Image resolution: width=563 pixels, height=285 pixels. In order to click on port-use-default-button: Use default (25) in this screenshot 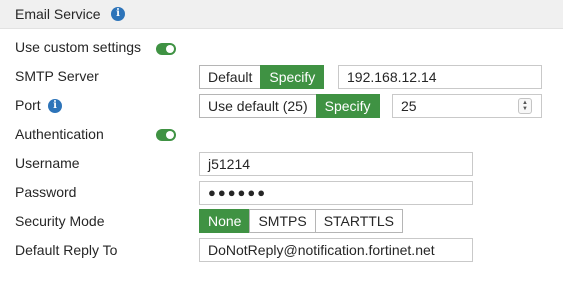, I will do `click(258, 106)`.